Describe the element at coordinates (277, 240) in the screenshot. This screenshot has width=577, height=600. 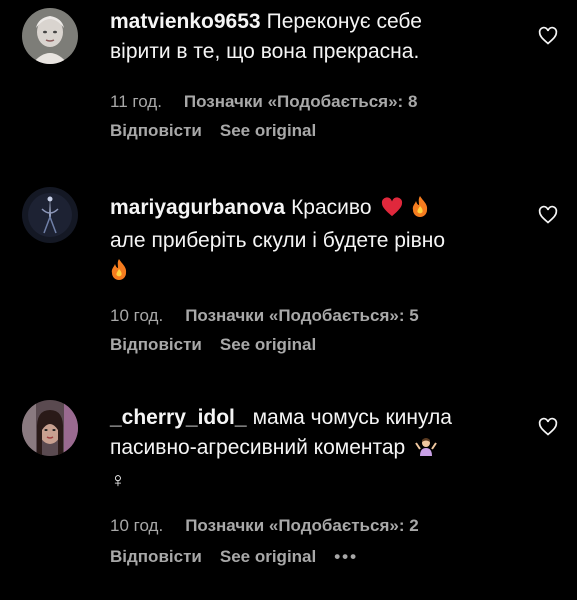
I see `comment-body: але приберіть скули і будете рівно` at that location.